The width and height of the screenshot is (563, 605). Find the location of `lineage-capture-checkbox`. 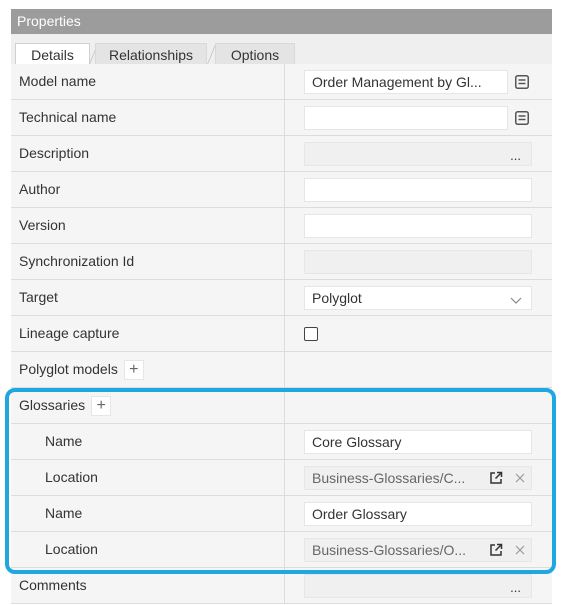

lineage-capture-checkbox is located at coordinates (311, 334).